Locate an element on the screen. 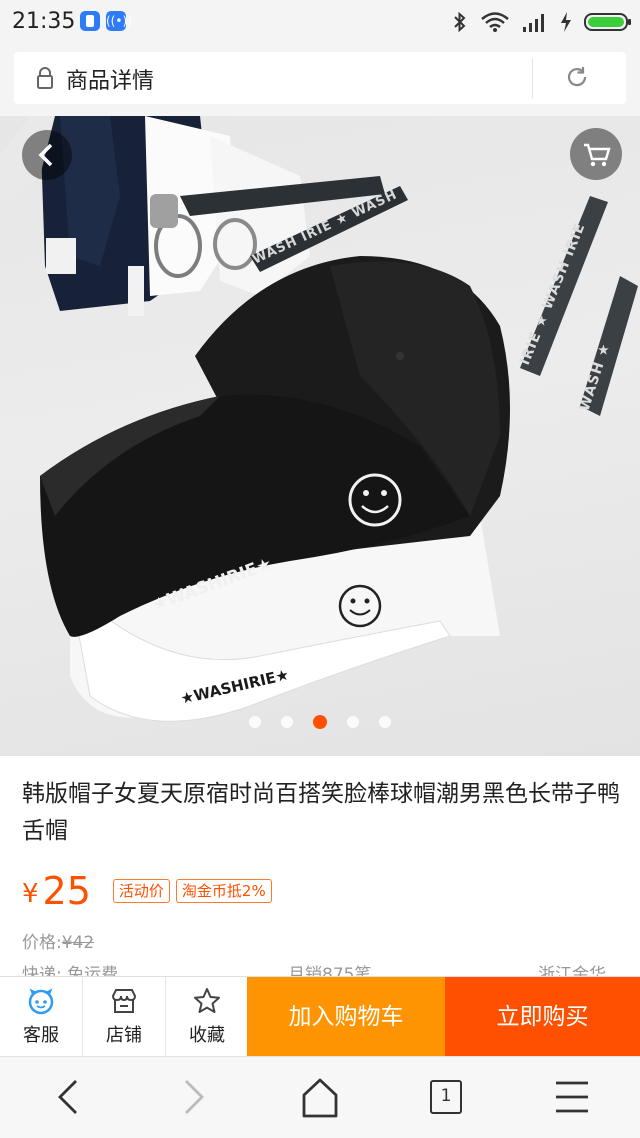 This screenshot has width=640, height=1138. product-title: 韩版帽子女夏天原宿时尚百搭笑脸棒球帽潮男黑色长带子鸭舌帽 is located at coordinates (321, 812).